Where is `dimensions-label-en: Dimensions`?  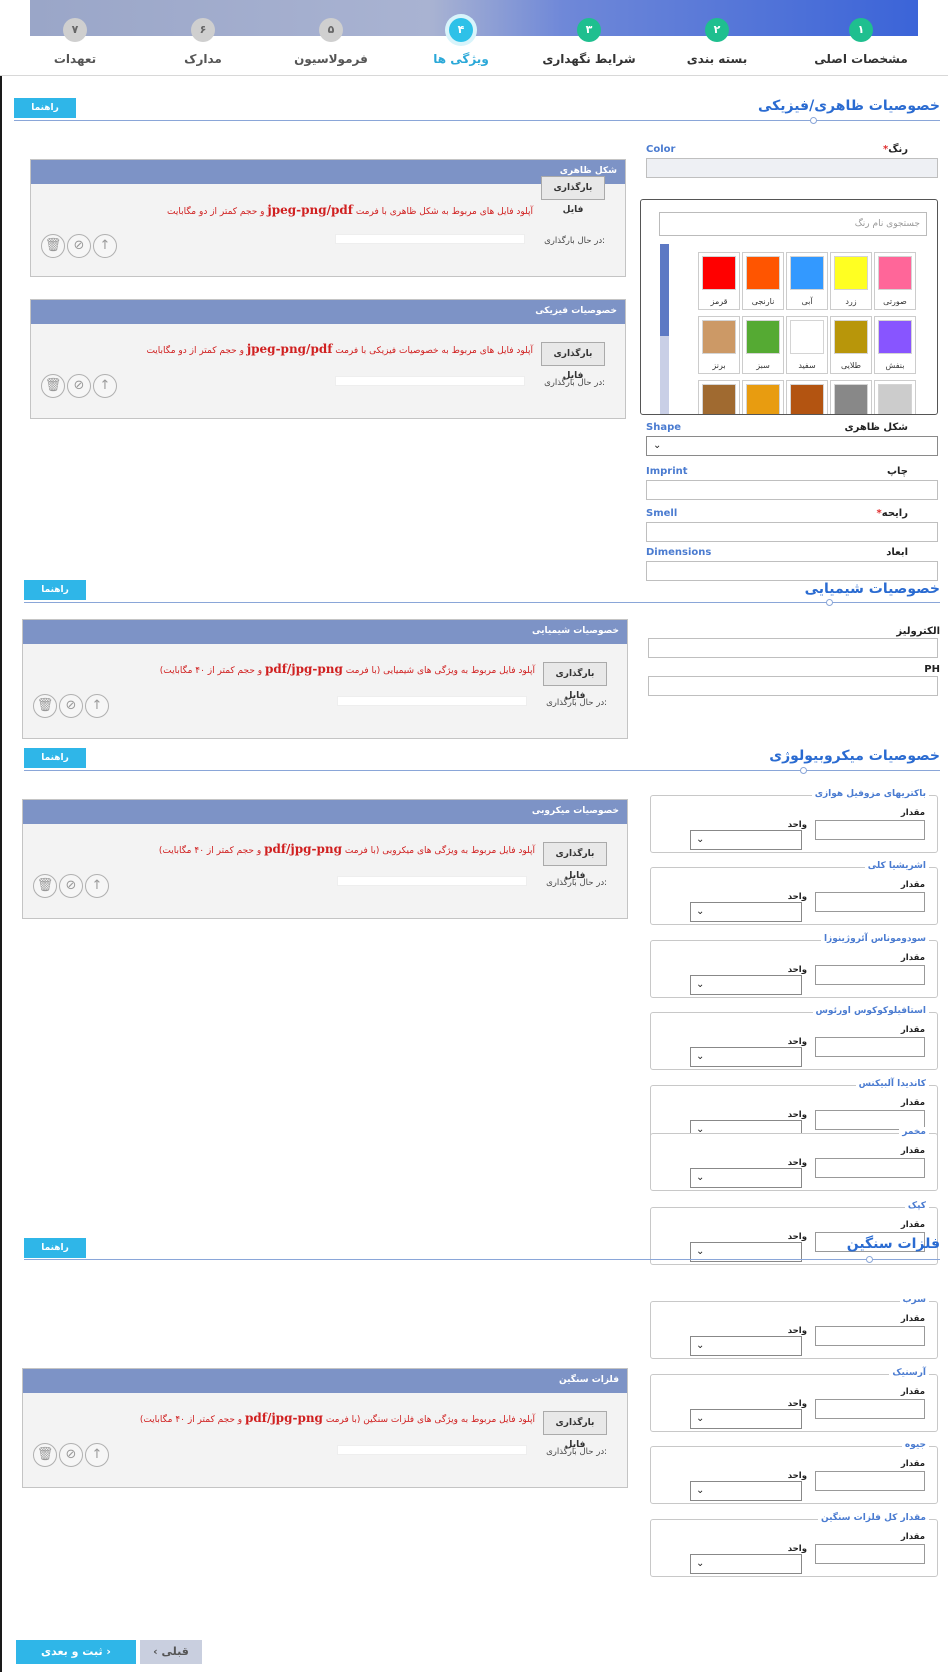 dimensions-label-en: Dimensions is located at coordinates (679, 552).